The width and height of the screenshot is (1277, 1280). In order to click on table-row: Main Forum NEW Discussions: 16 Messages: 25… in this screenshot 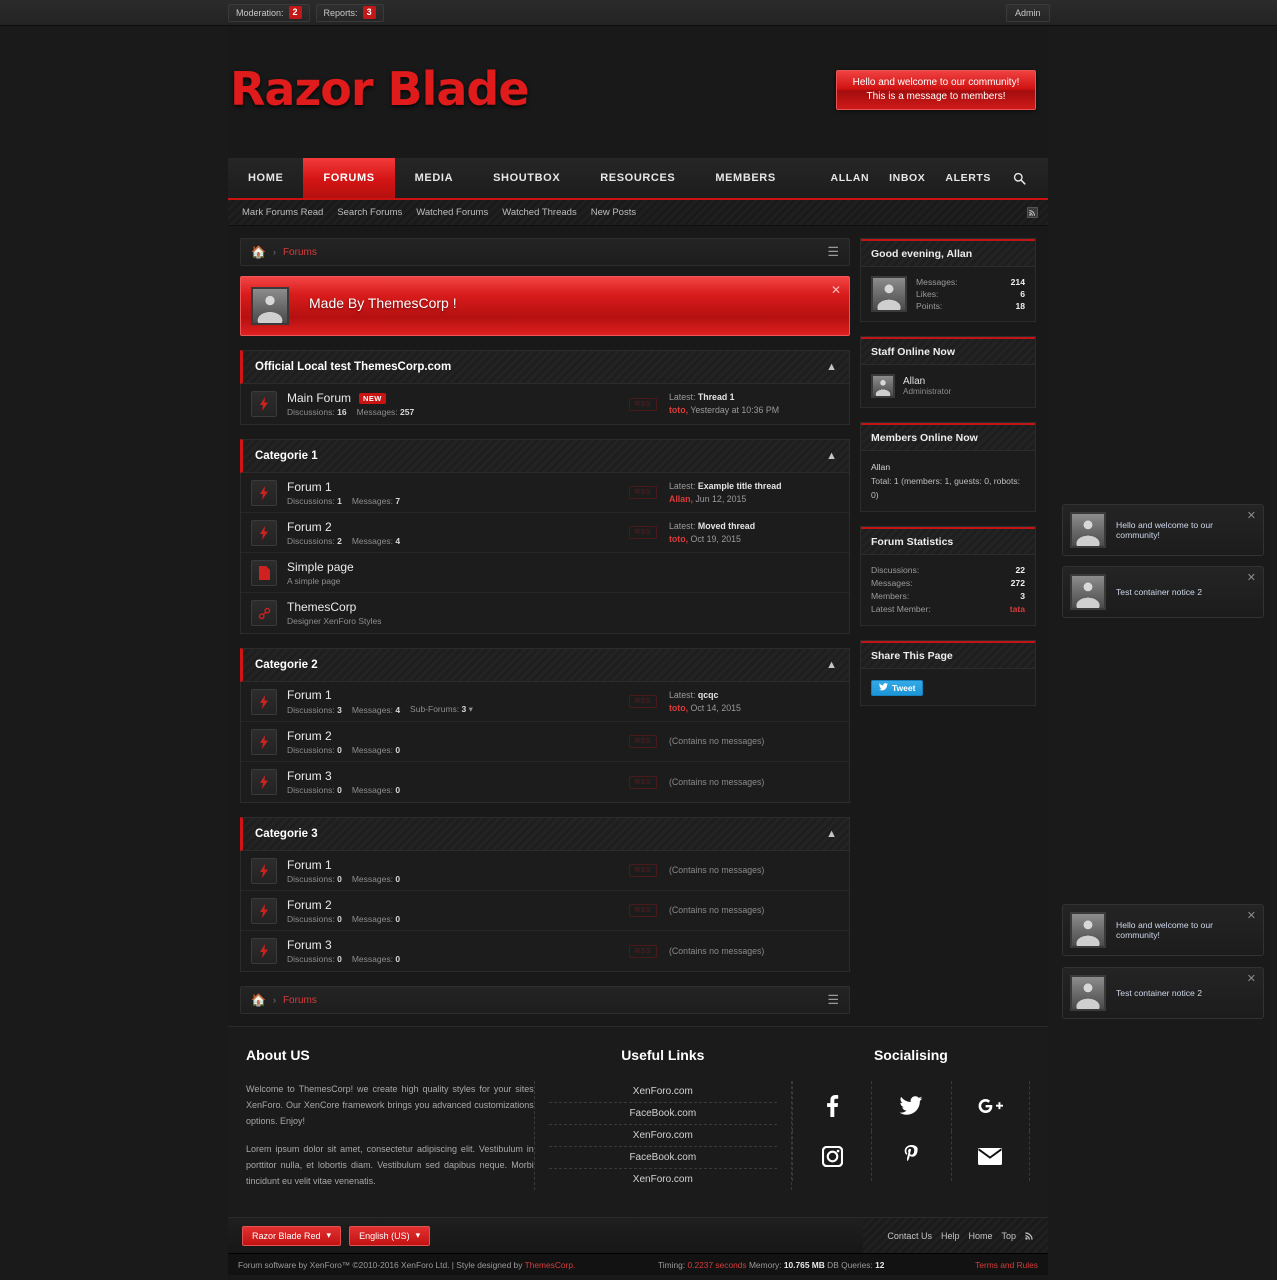, I will do `click(545, 404)`.